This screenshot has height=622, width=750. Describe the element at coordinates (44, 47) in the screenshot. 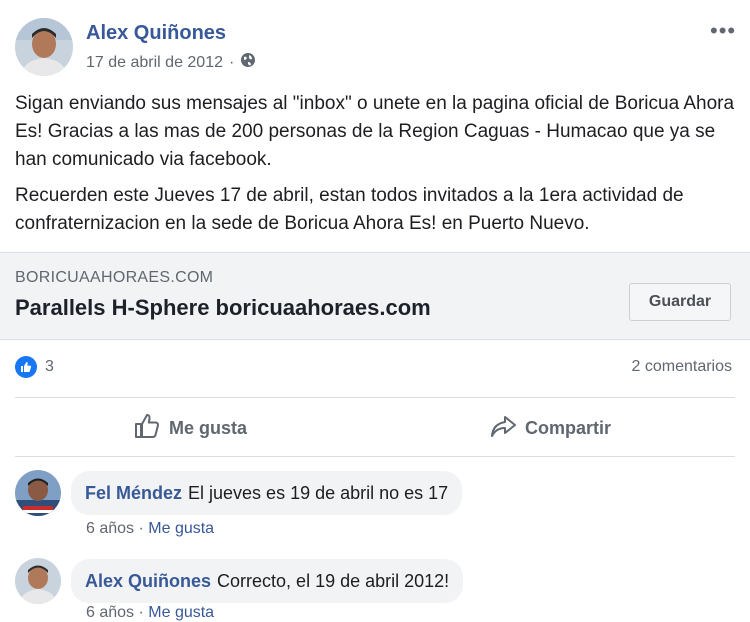

I see `author-avatar` at that location.